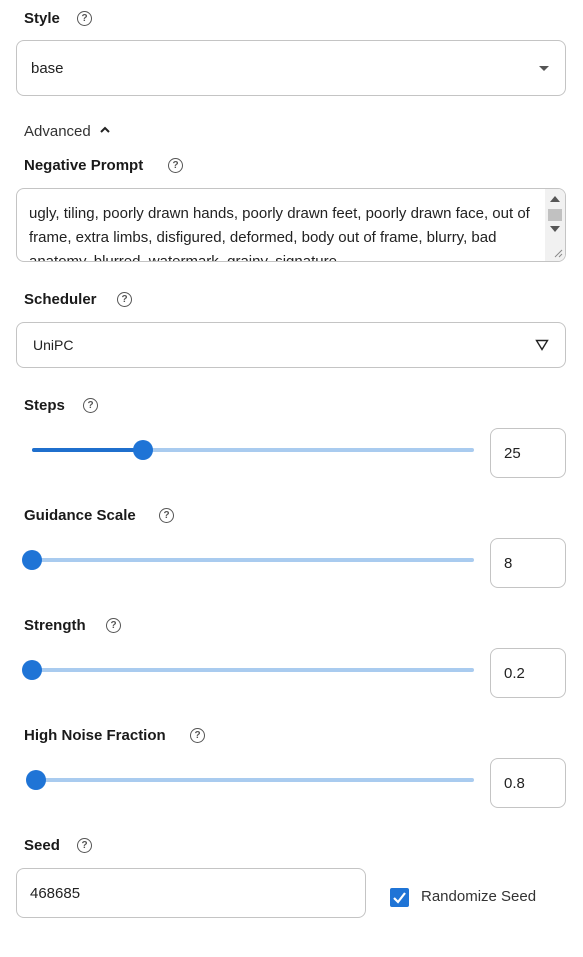 Image resolution: width=583 pixels, height=957 pixels. What do you see at coordinates (105, 129) in the screenshot?
I see `chevron-up-icon` at bounding box center [105, 129].